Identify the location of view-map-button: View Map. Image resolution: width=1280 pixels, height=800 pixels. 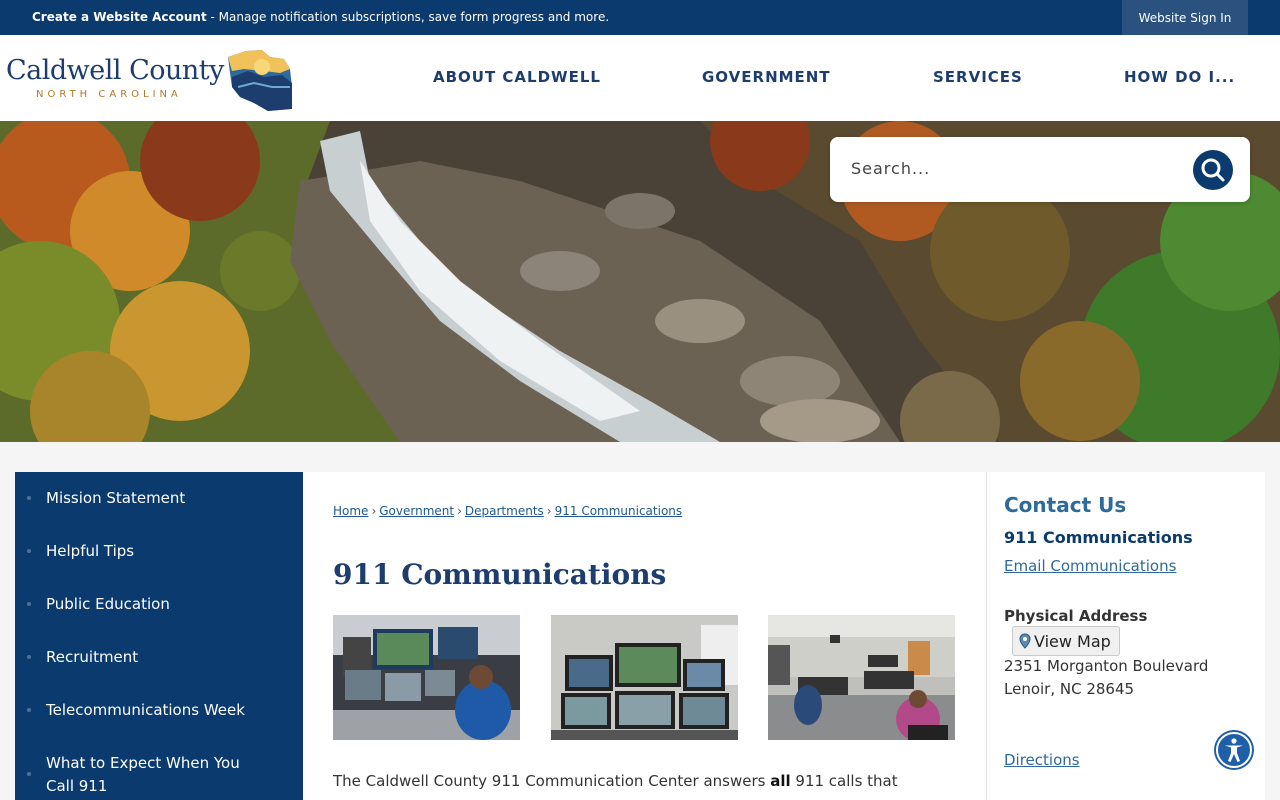
(1066, 641).